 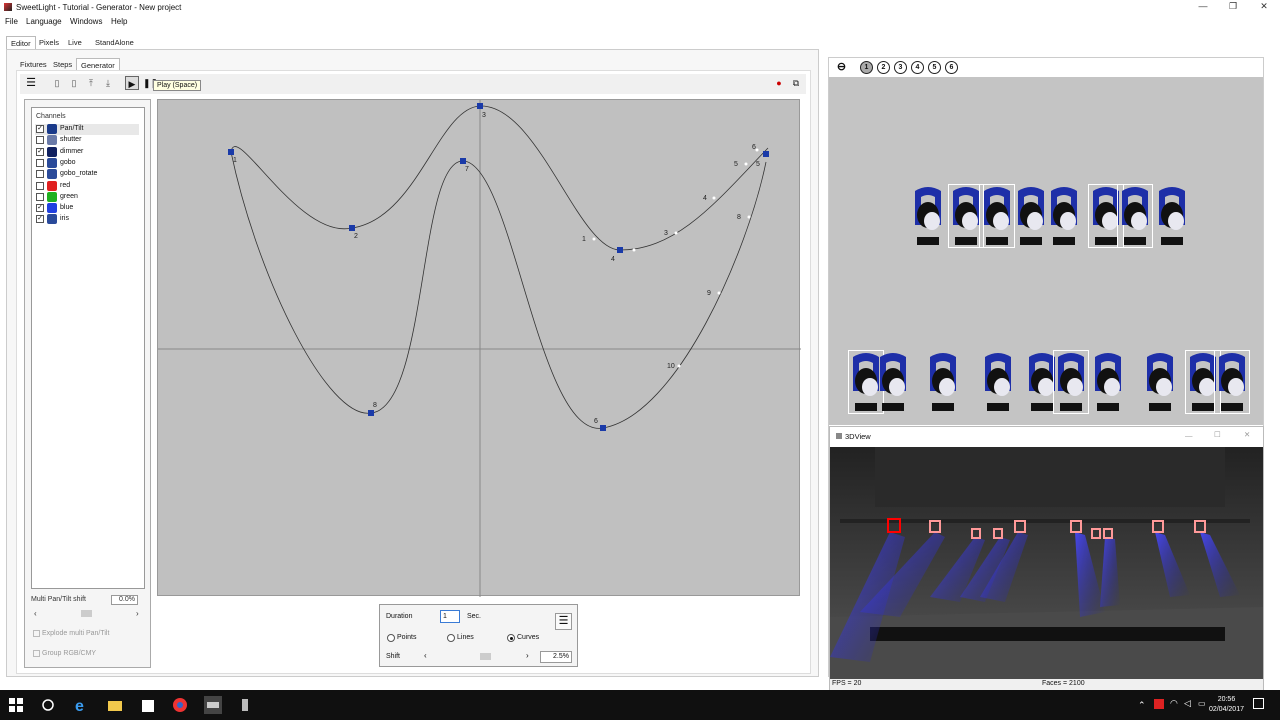 What do you see at coordinates (21, 42) in the screenshot?
I see `tab-editor: Editor` at bounding box center [21, 42].